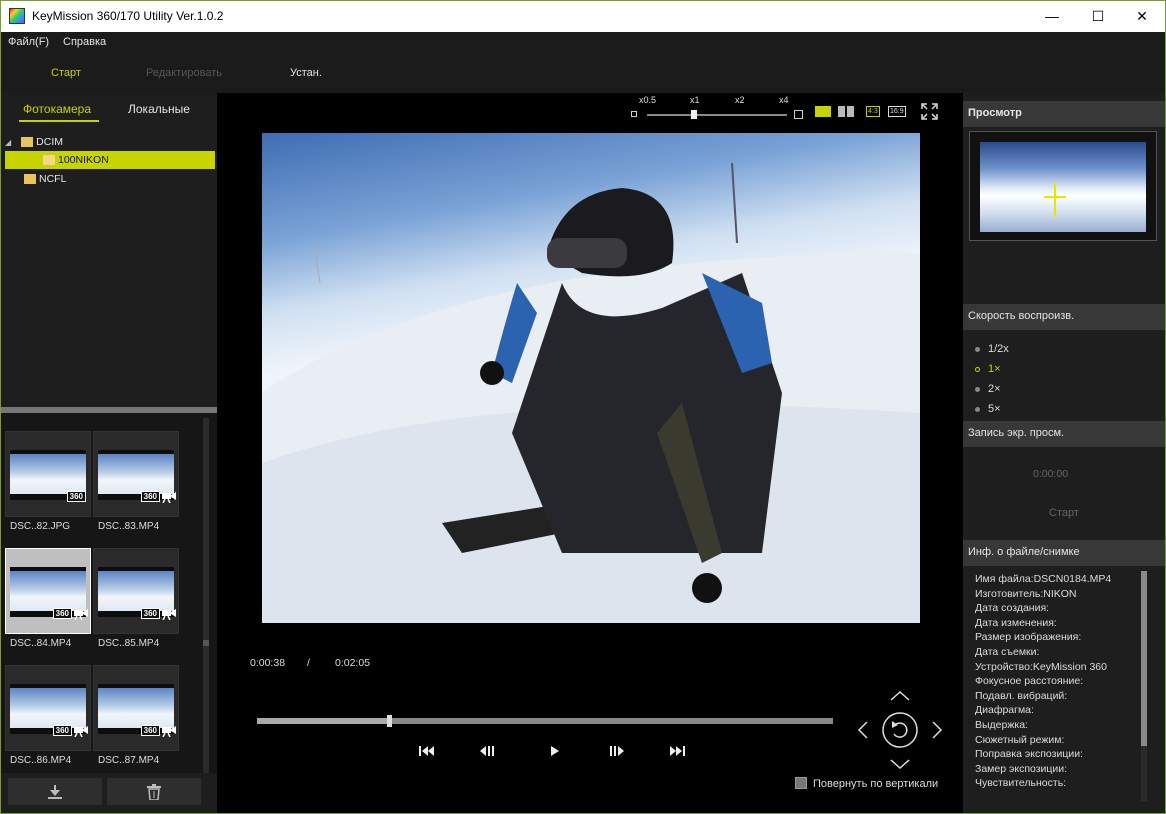 The height and width of the screenshot is (814, 1166). What do you see at coordinates (873, 111) in the screenshot?
I see `aspect-4-3-button: 4:3` at bounding box center [873, 111].